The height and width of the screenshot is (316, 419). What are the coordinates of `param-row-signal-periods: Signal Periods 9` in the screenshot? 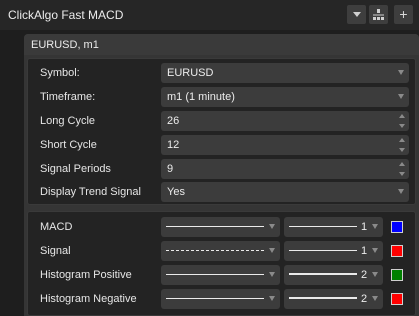 It's located at (221, 169).